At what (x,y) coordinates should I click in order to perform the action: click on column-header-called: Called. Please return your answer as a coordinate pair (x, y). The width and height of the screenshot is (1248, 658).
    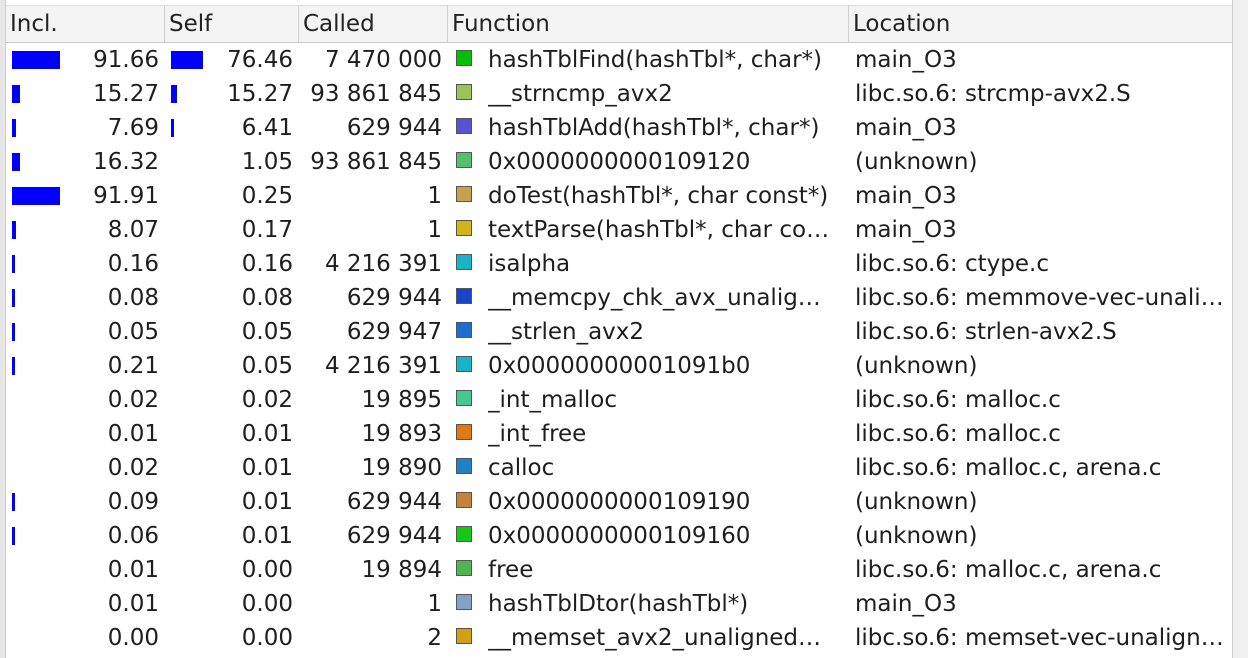
    Looking at the image, I should click on (373, 24).